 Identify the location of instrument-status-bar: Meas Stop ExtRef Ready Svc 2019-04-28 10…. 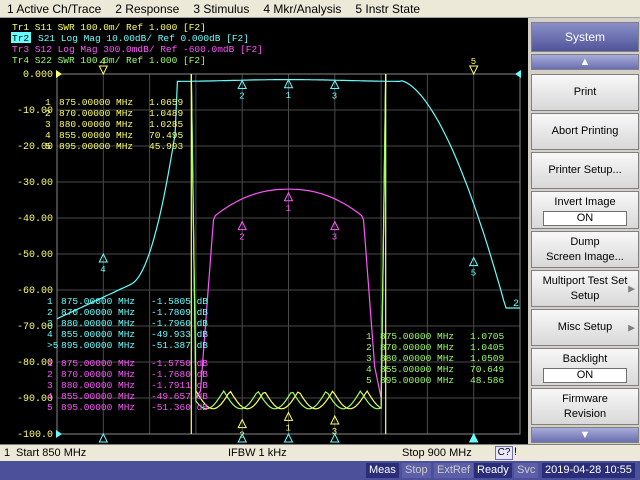
(320, 470).